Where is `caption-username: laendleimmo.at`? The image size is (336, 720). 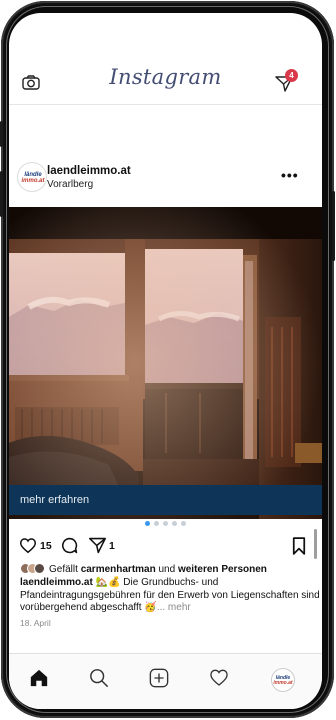
caption-username: laendleimmo.at is located at coordinates (56, 582).